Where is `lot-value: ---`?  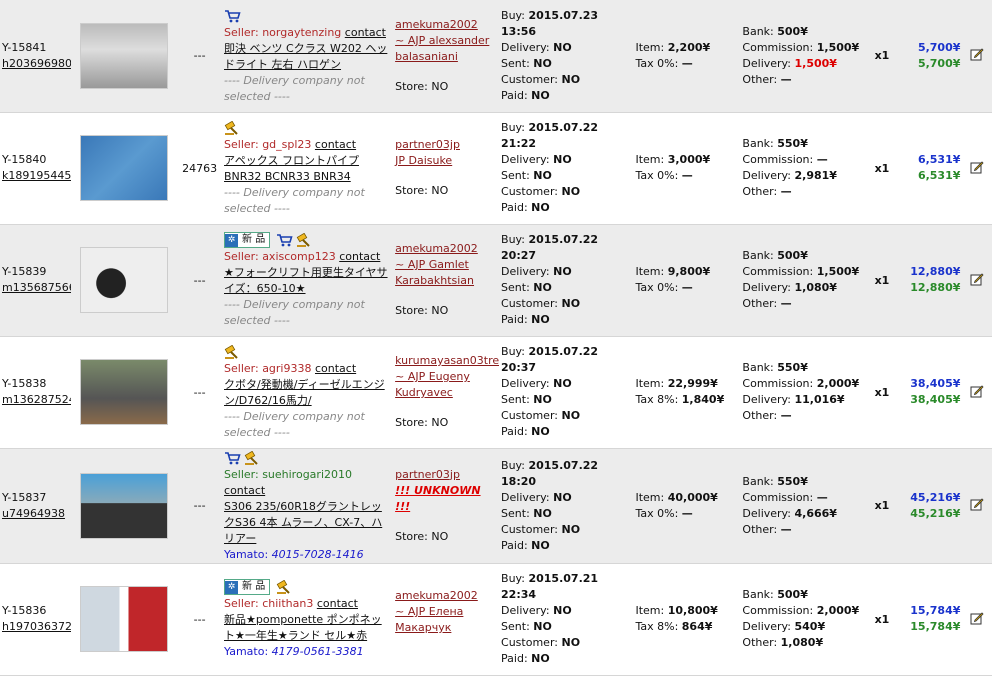
lot-value: --- is located at coordinates (199, 56).